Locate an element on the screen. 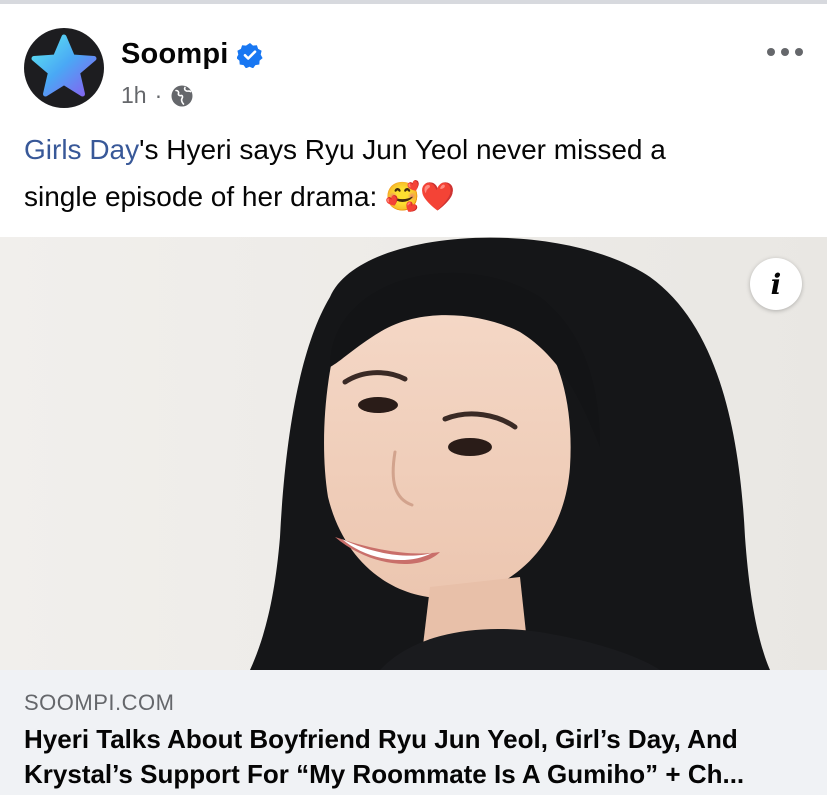  page-name: Soompi is located at coordinates (192, 54).